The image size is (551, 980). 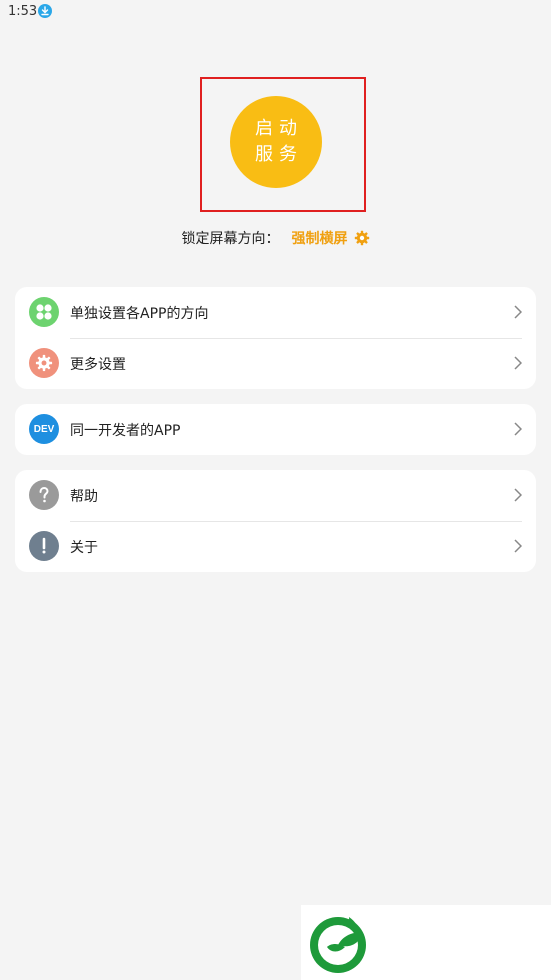 What do you see at coordinates (320, 238) in the screenshot?
I see `lock-orientation-value: 强制横屏` at bounding box center [320, 238].